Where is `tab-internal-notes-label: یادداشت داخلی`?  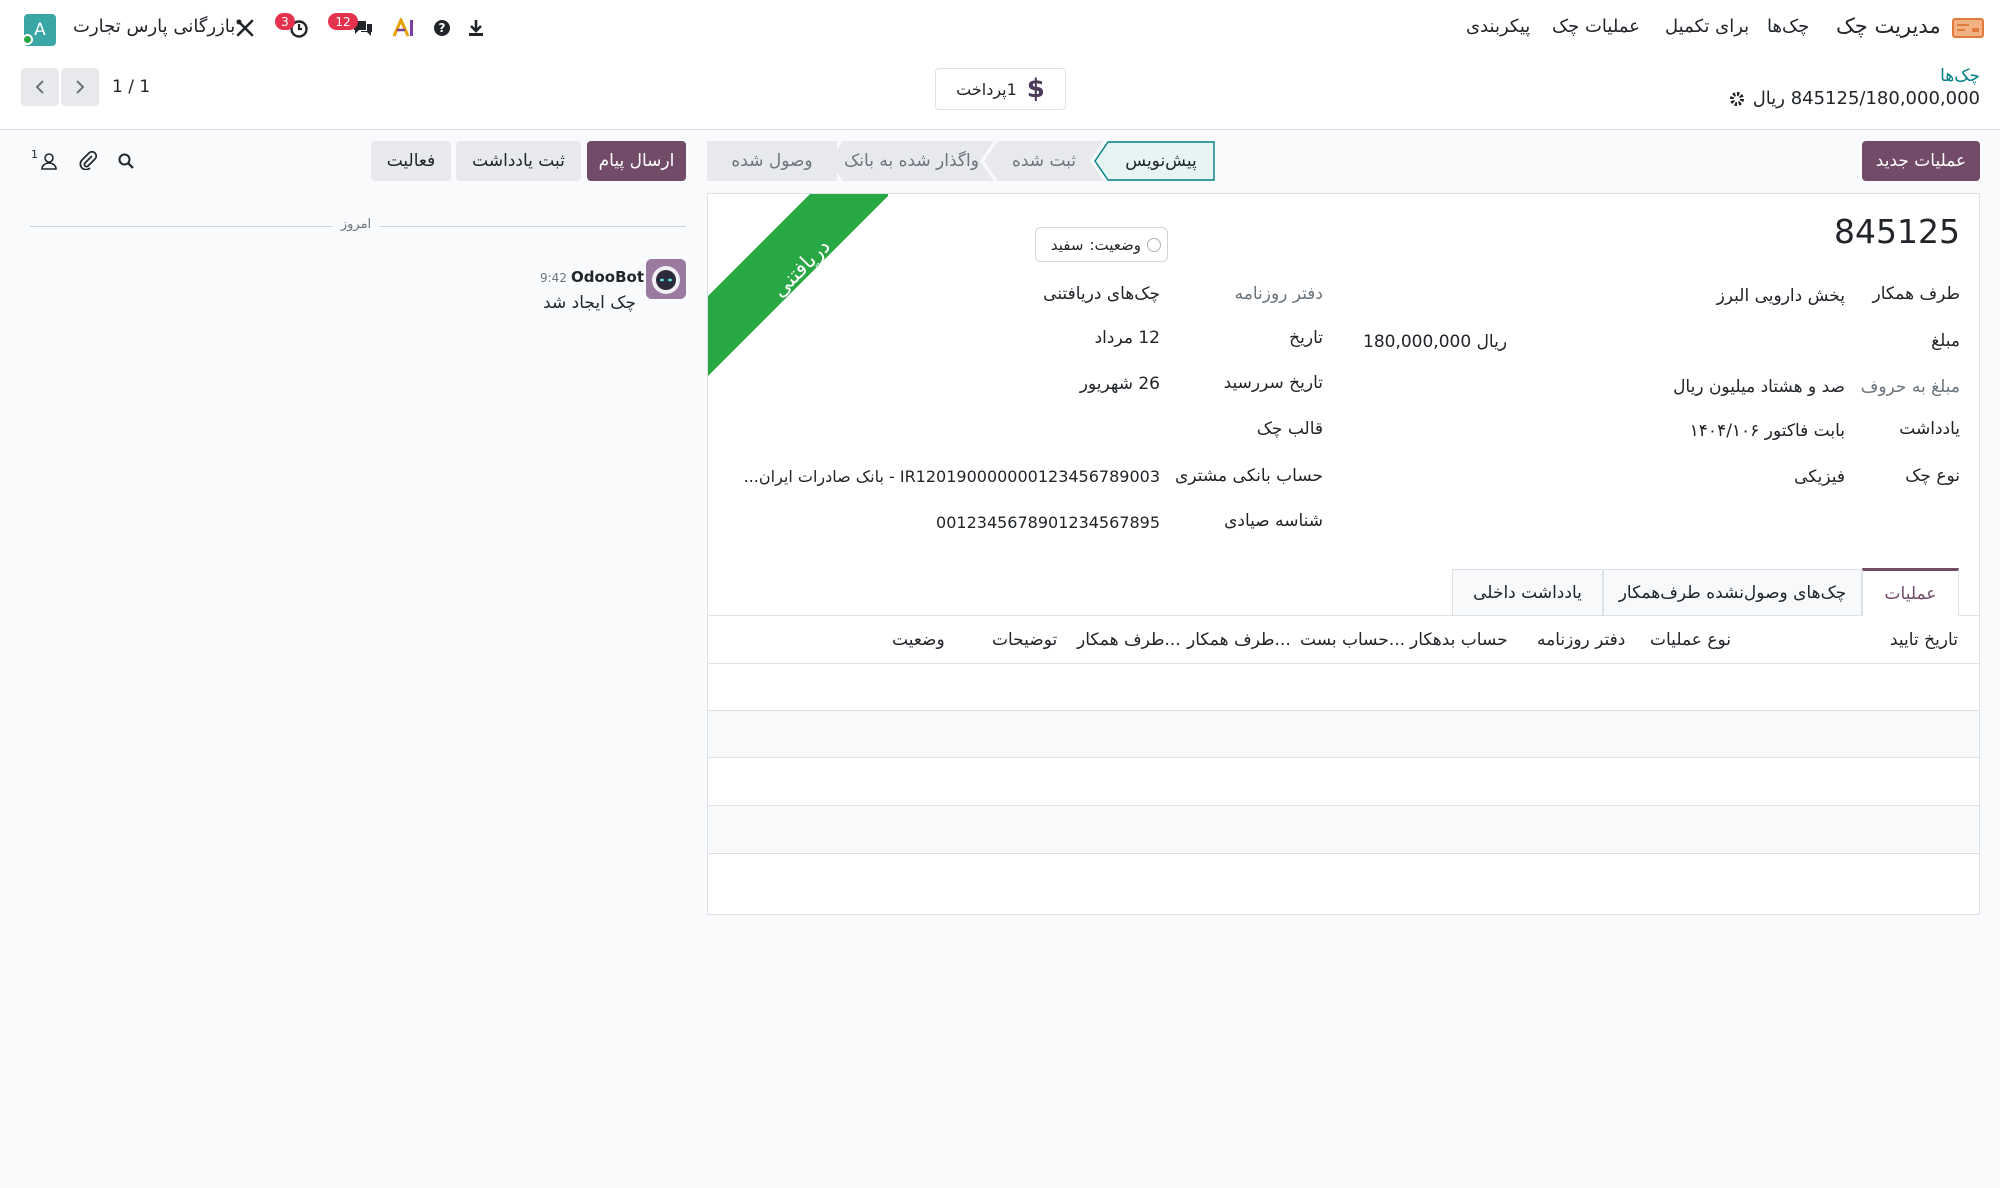 tab-internal-notes-label: یادداشت داخلی is located at coordinates (1527, 592).